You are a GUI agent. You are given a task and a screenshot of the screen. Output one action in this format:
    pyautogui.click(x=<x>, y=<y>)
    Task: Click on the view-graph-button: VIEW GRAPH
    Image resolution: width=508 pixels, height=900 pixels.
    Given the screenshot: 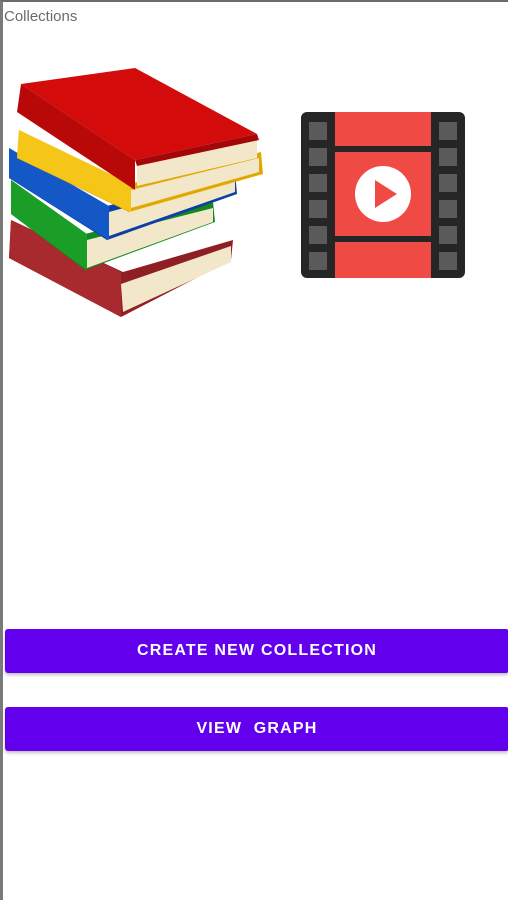 What is the action you would take?
    pyautogui.click(x=256, y=729)
    